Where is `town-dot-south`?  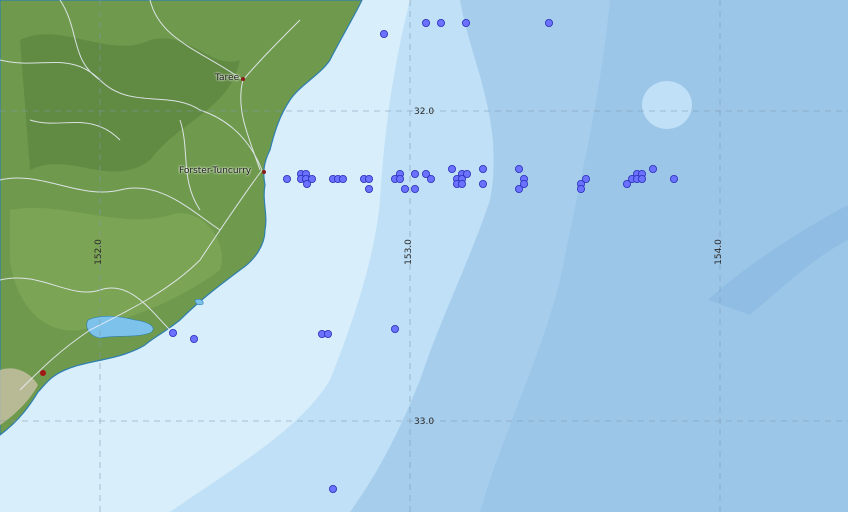
town-dot-south is located at coordinates (43, 373).